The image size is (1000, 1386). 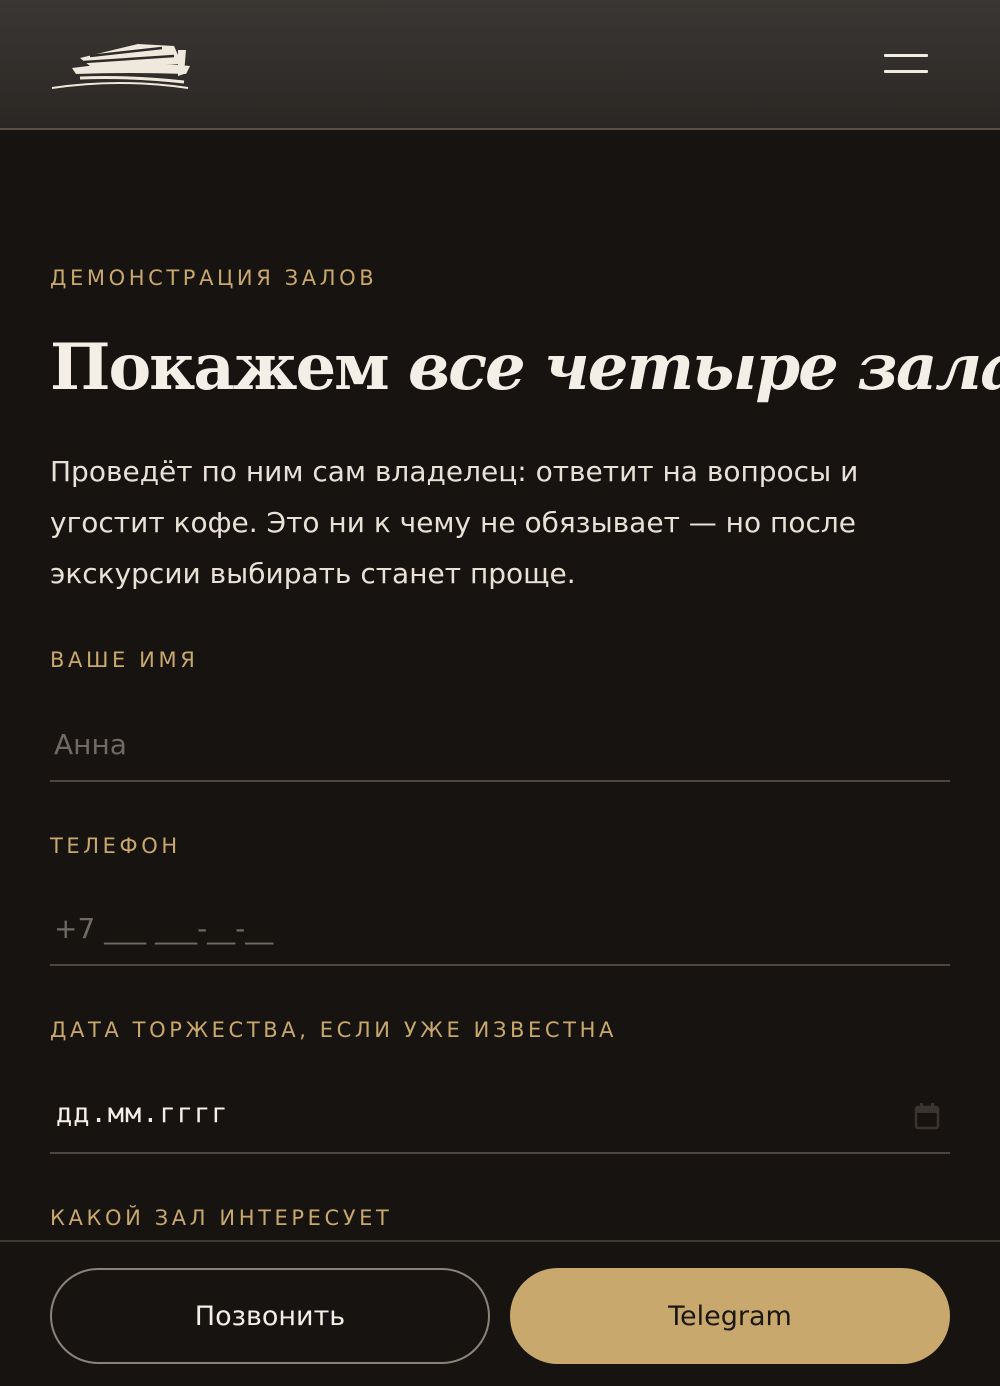 What do you see at coordinates (500, 65) in the screenshot?
I see `site-header` at bounding box center [500, 65].